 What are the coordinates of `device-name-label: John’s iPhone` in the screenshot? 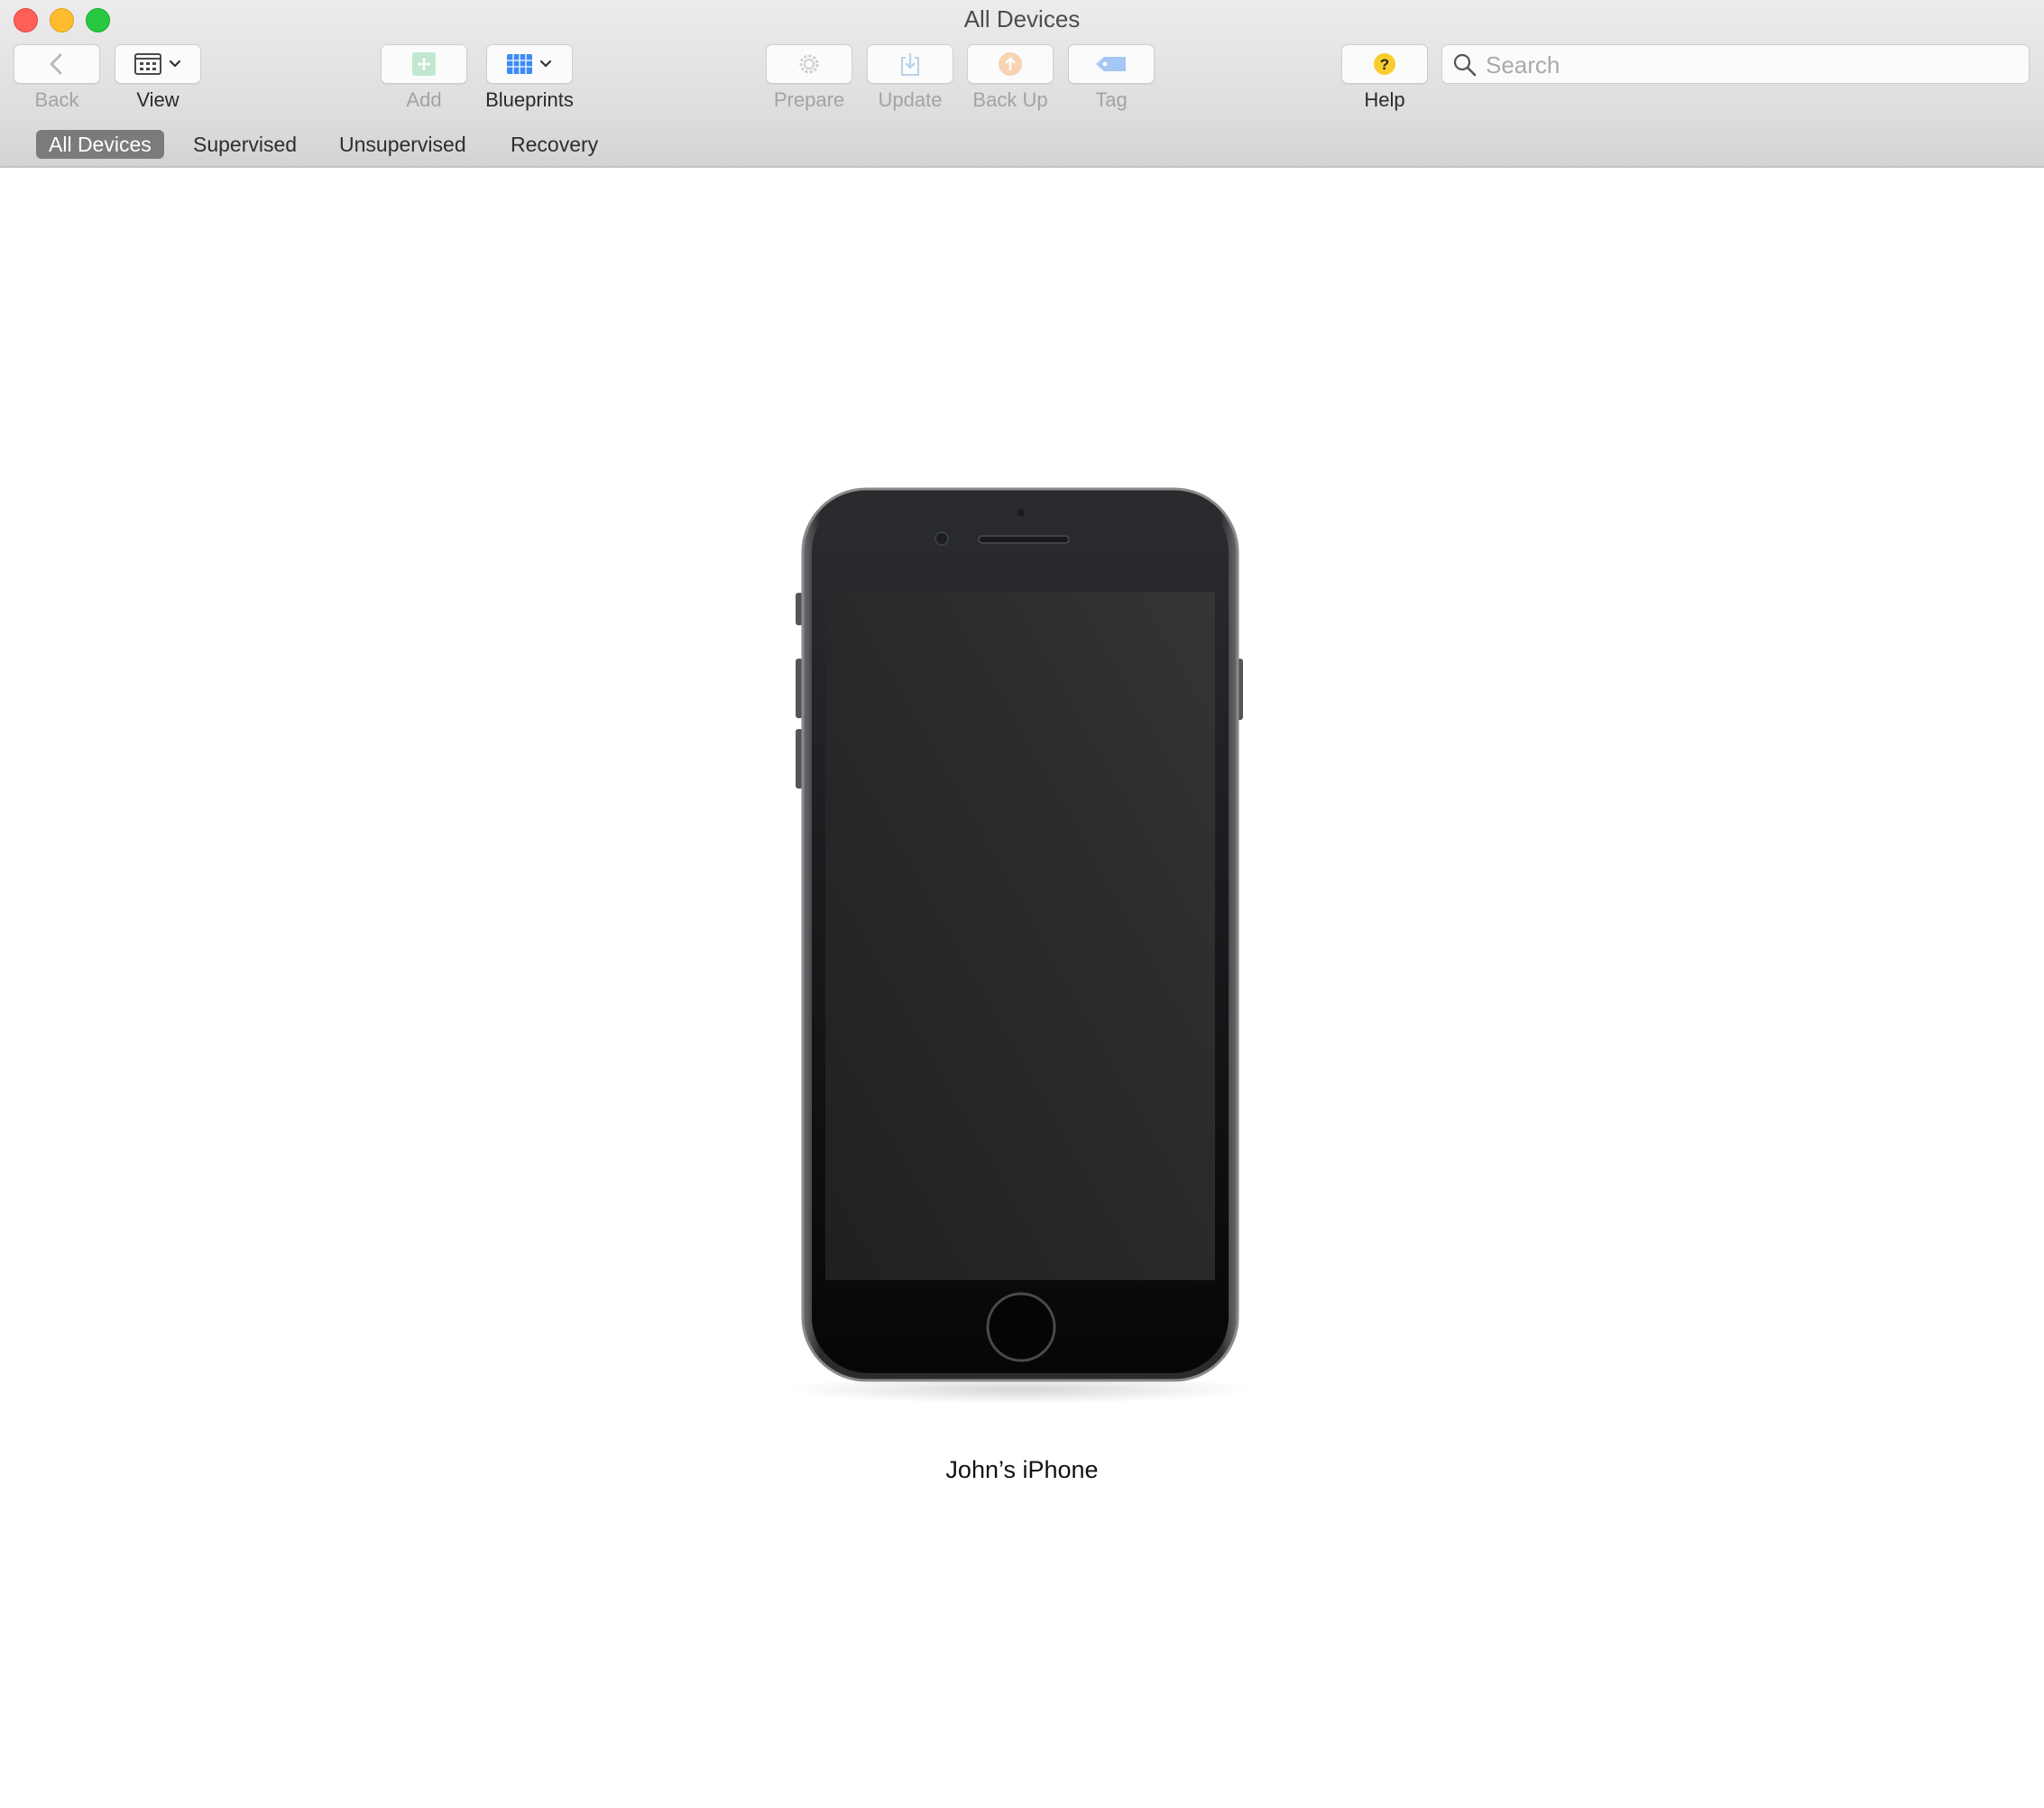 It's located at (1022, 1470).